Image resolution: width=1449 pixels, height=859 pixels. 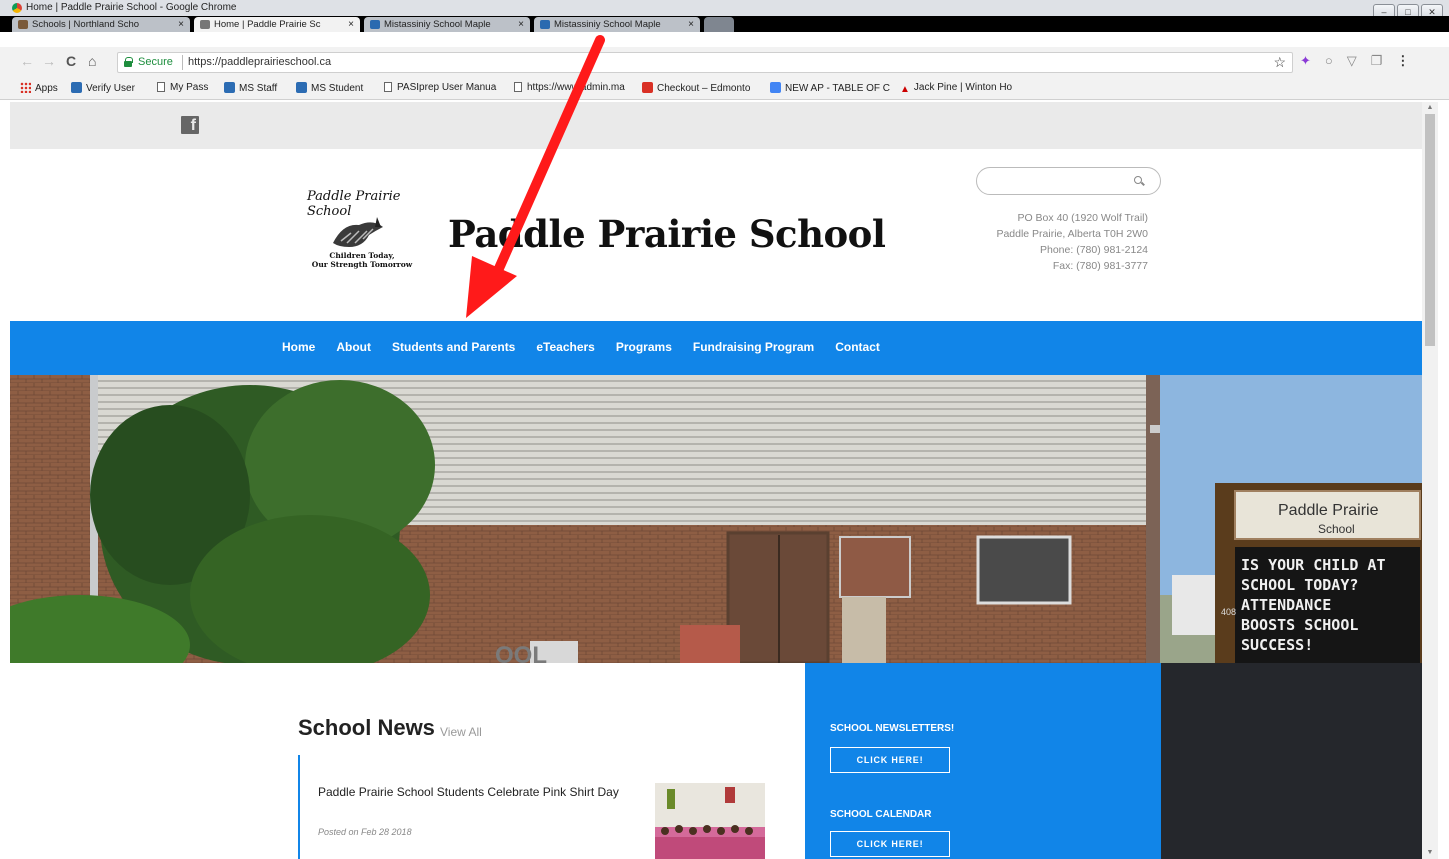 I want to click on forward-arrow-icon: →, so click(x=49, y=61).